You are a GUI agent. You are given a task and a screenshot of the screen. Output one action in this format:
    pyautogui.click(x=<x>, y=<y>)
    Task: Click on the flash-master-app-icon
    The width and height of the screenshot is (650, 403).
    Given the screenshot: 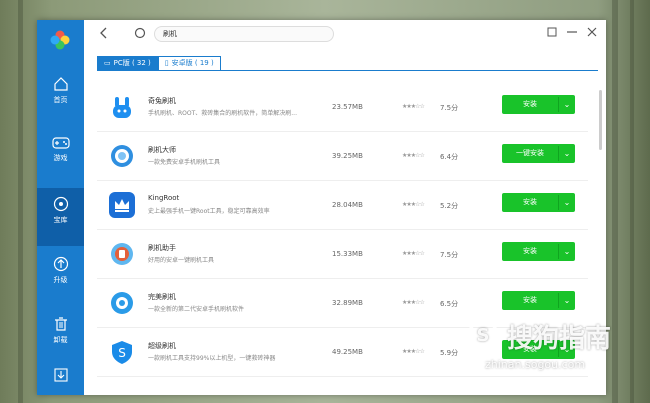 What is the action you would take?
    pyautogui.click(x=122, y=156)
    